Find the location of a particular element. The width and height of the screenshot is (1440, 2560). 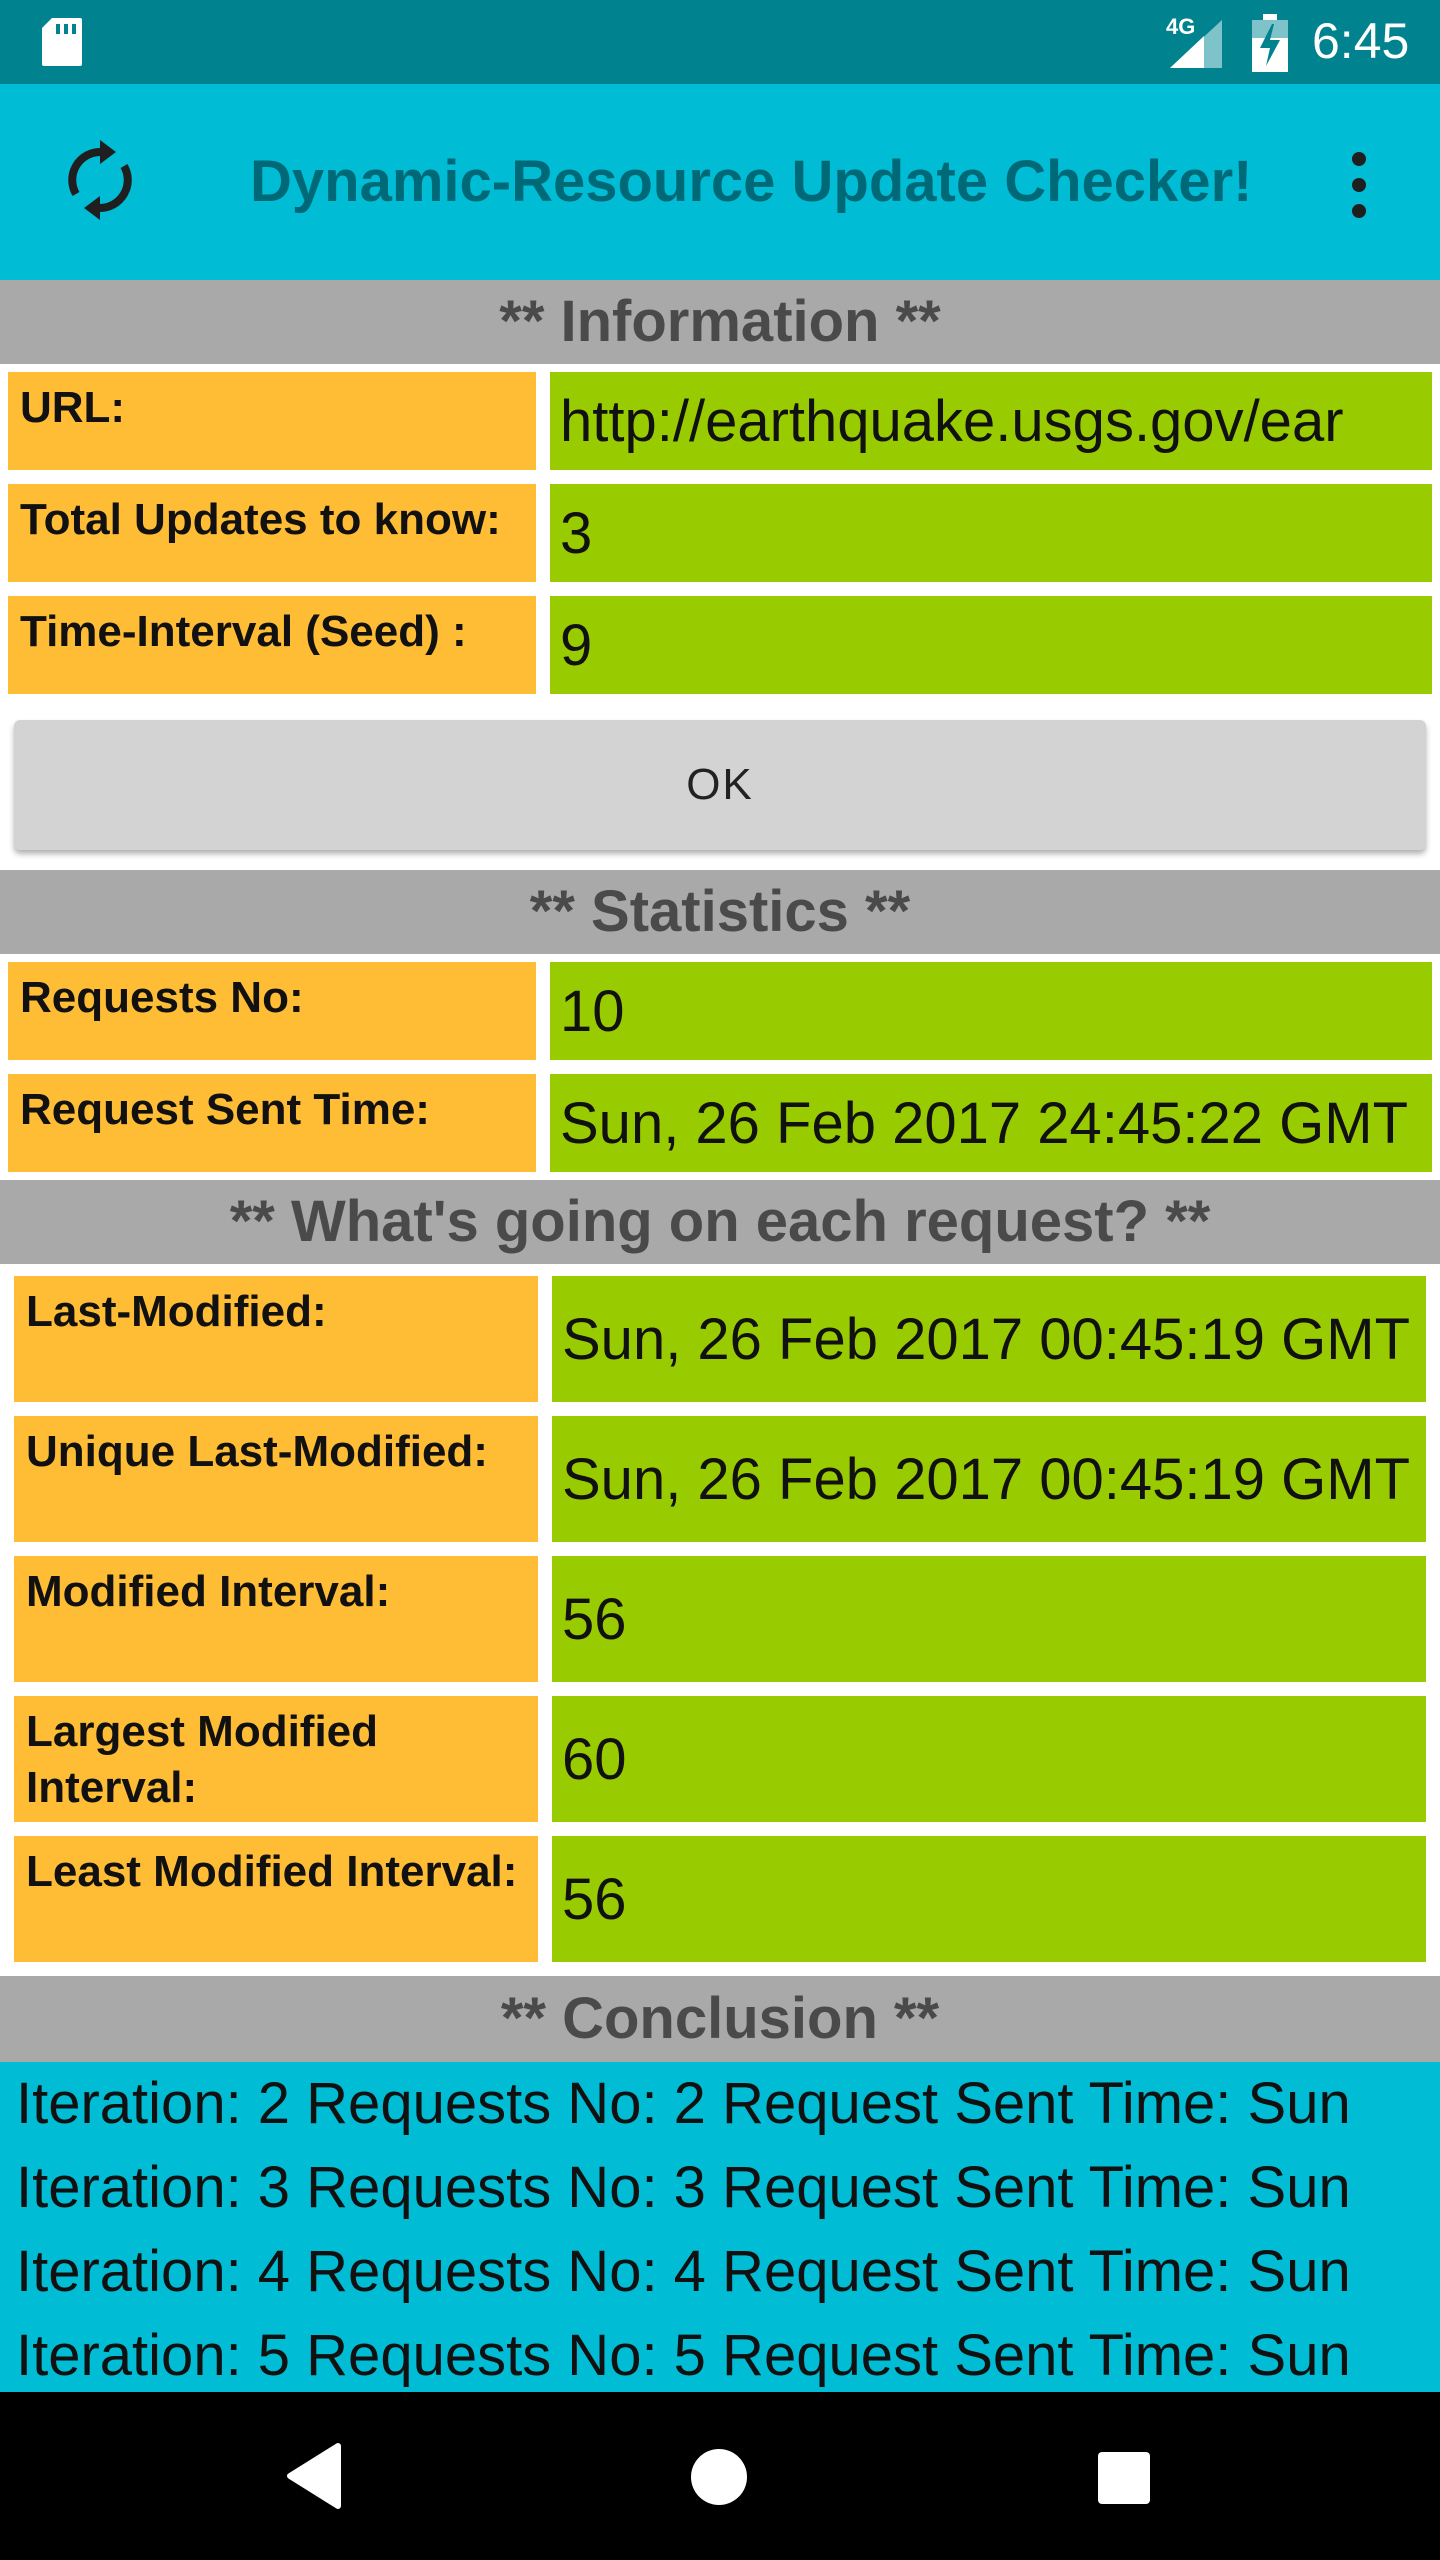

refresh-icon is located at coordinates (100, 180).